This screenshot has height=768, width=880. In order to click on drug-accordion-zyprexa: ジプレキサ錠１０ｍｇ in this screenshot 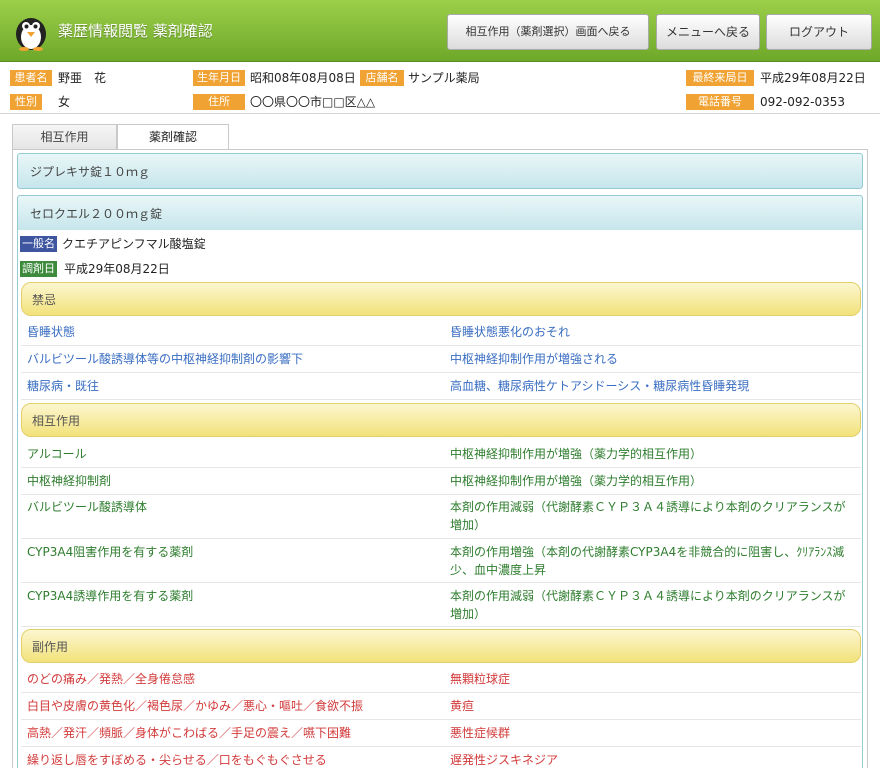, I will do `click(440, 171)`.